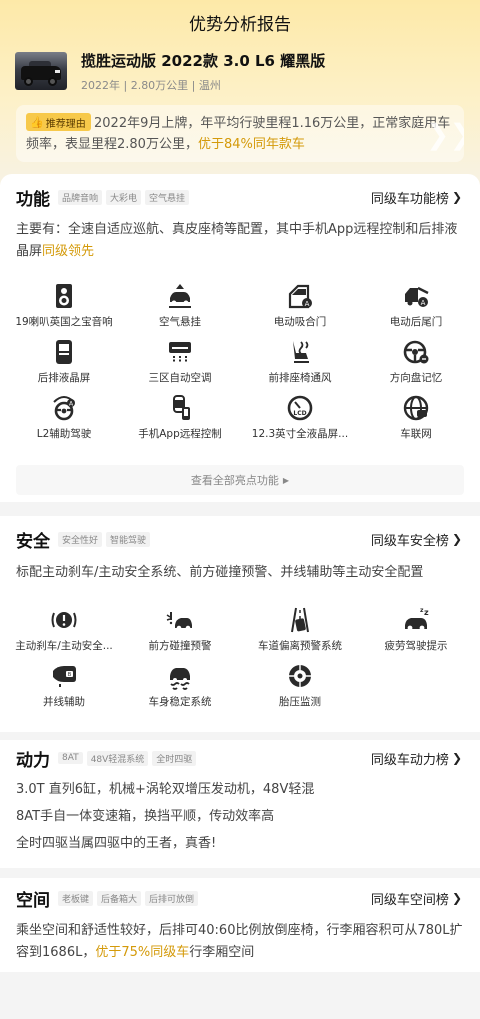  What do you see at coordinates (180, 378) in the screenshot?
I see `feature-label: 三区自动空调` at bounding box center [180, 378].